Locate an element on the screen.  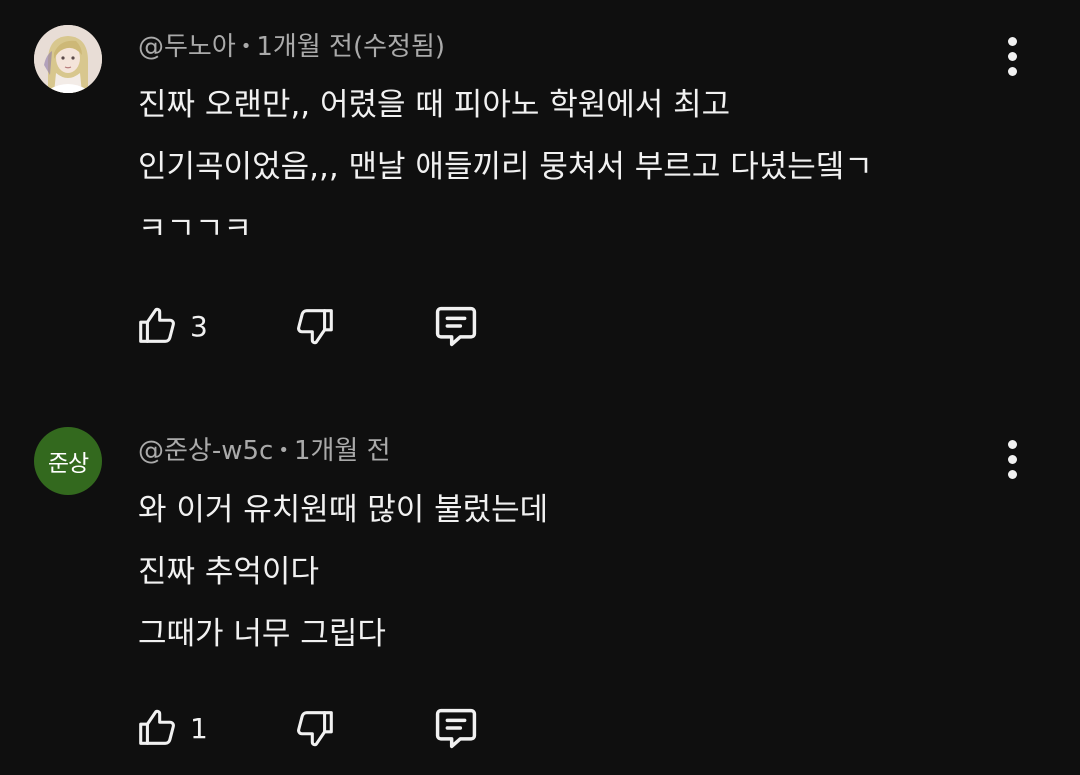
comment-meta: @두노아 • 1개월 전(수정됨) is located at coordinates (291, 47).